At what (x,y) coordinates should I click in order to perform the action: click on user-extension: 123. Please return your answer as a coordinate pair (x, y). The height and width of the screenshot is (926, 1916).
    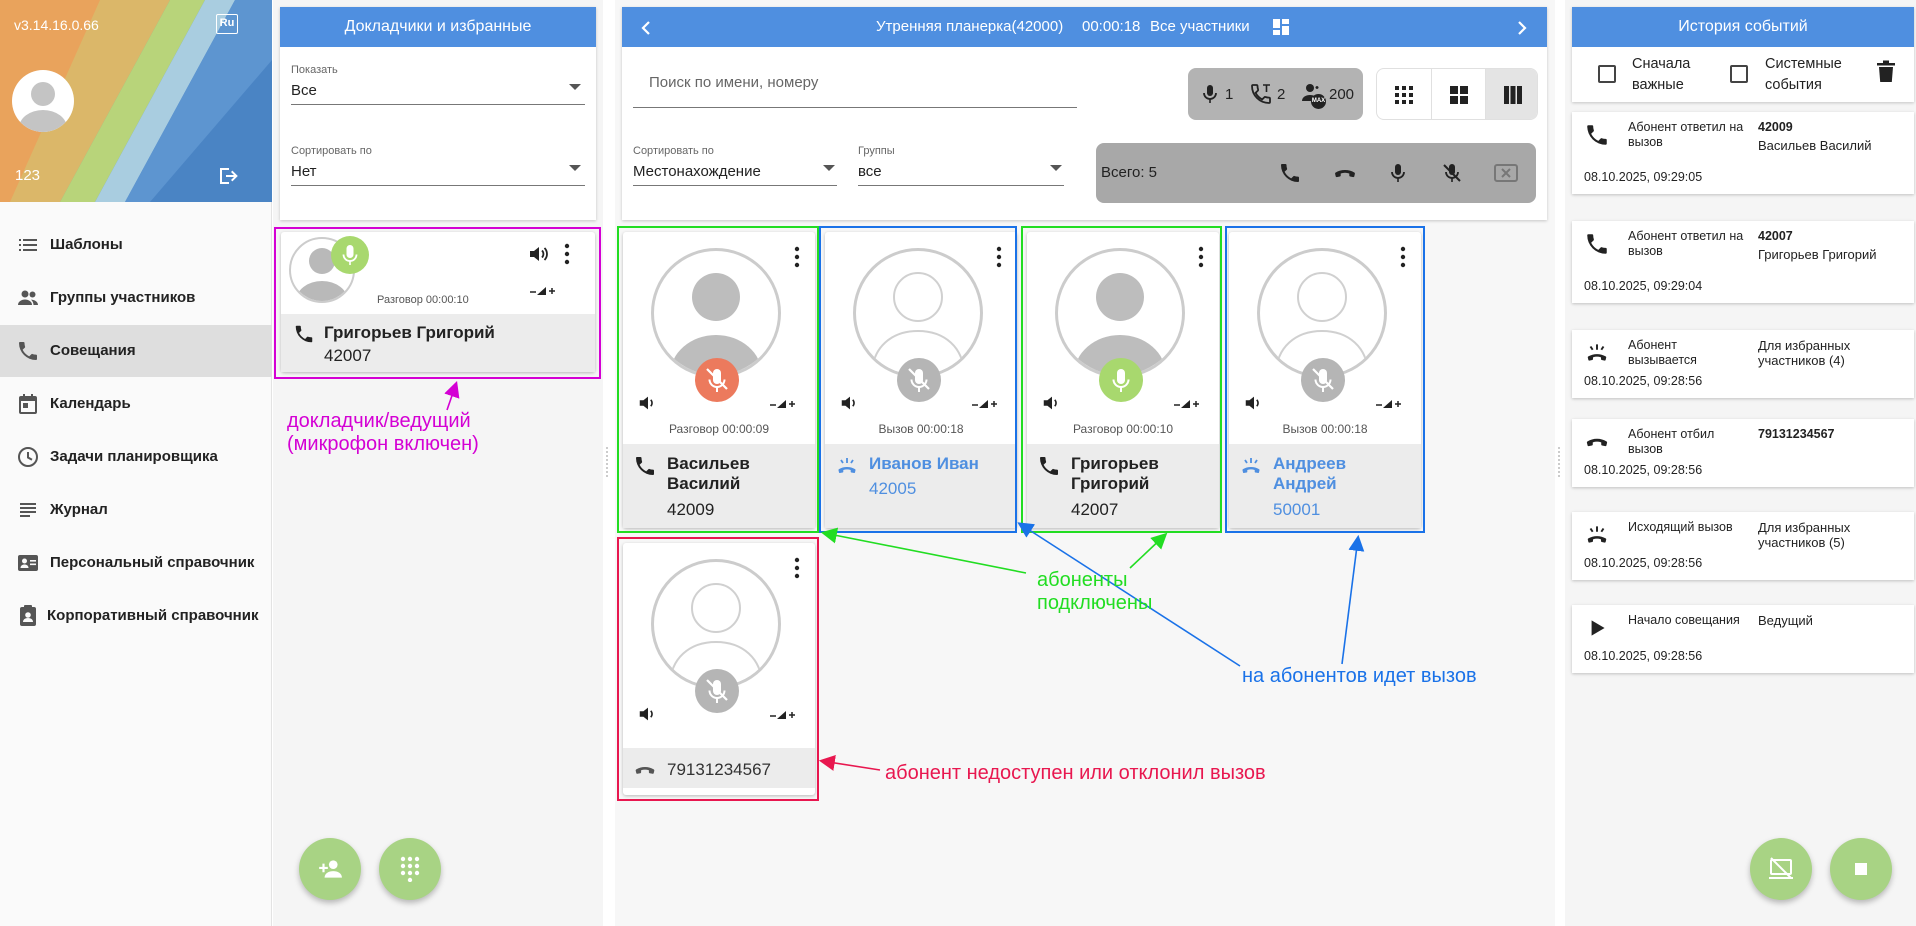
    Looking at the image, I should click on (28, 175).